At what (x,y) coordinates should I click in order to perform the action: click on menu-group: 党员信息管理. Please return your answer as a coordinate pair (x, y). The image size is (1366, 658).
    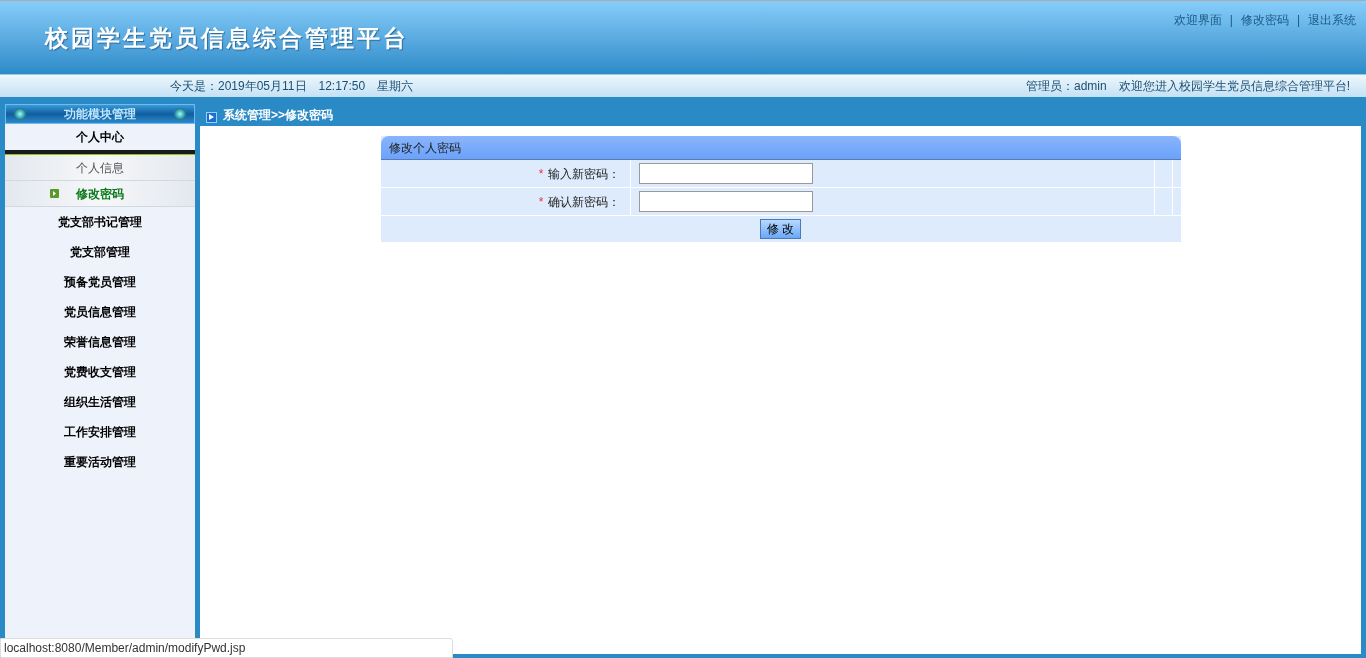
    Looking at the image, I should click on (100, 312).